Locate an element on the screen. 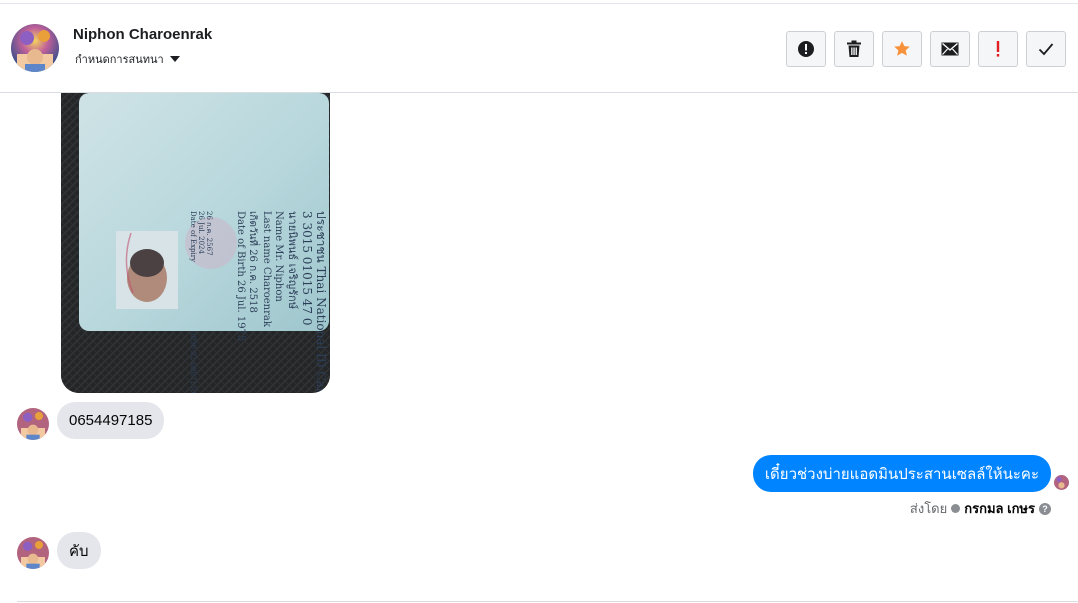 This screenshot has width=1078, height=603. composer-divider is located at coordinates (547, 601).